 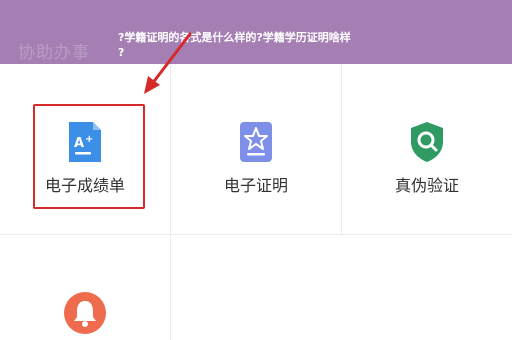 What do you see at coordinates (256, 142) in the screenshot?
I see `certificate-star-icon` at bounding box center [256, 142].